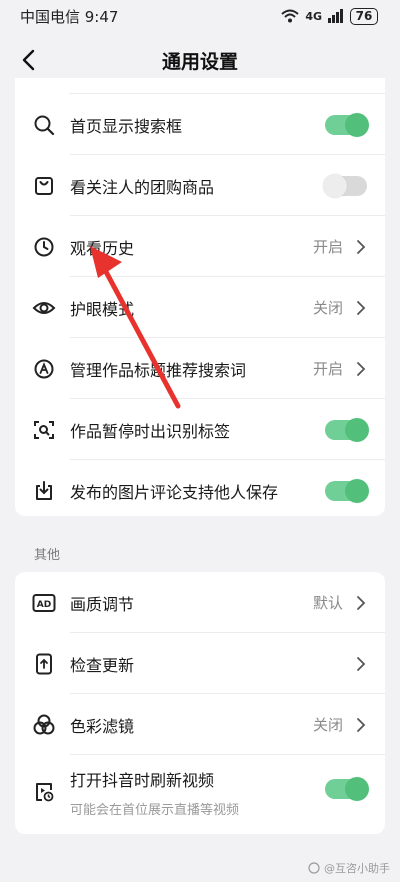 The height and width of the screenshot is (882, 400). I want to click on bag-icon, so click(44, 186).